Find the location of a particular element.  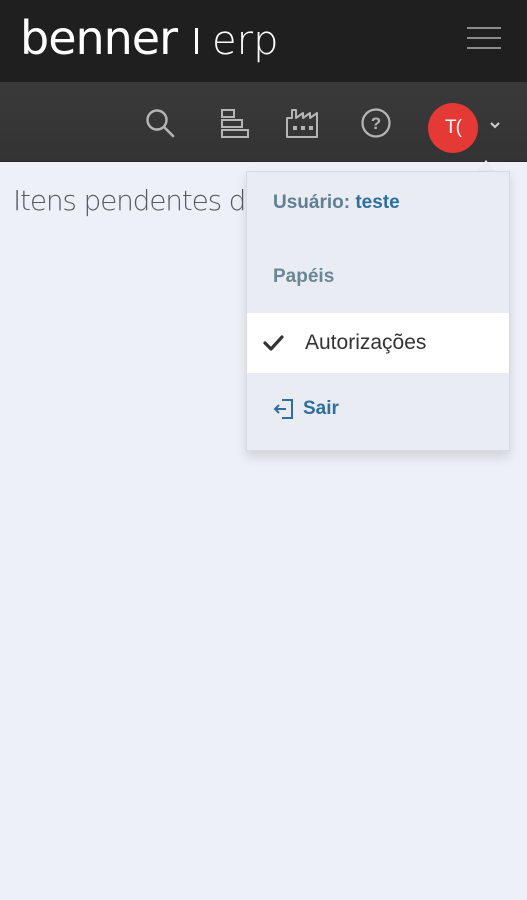

search-icon is located at coordinates (160, 123).